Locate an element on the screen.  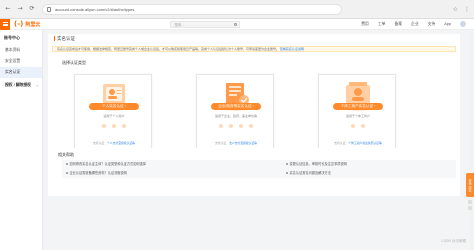
help-title: 相关帮助 is located at coordinates (66, 154).